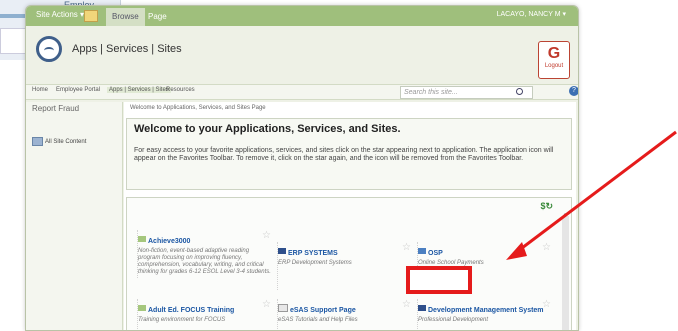 The height and width of the screenshot is (331, 678). I want to click on app-description: Training environment for FOCUS, so click(182, 320).